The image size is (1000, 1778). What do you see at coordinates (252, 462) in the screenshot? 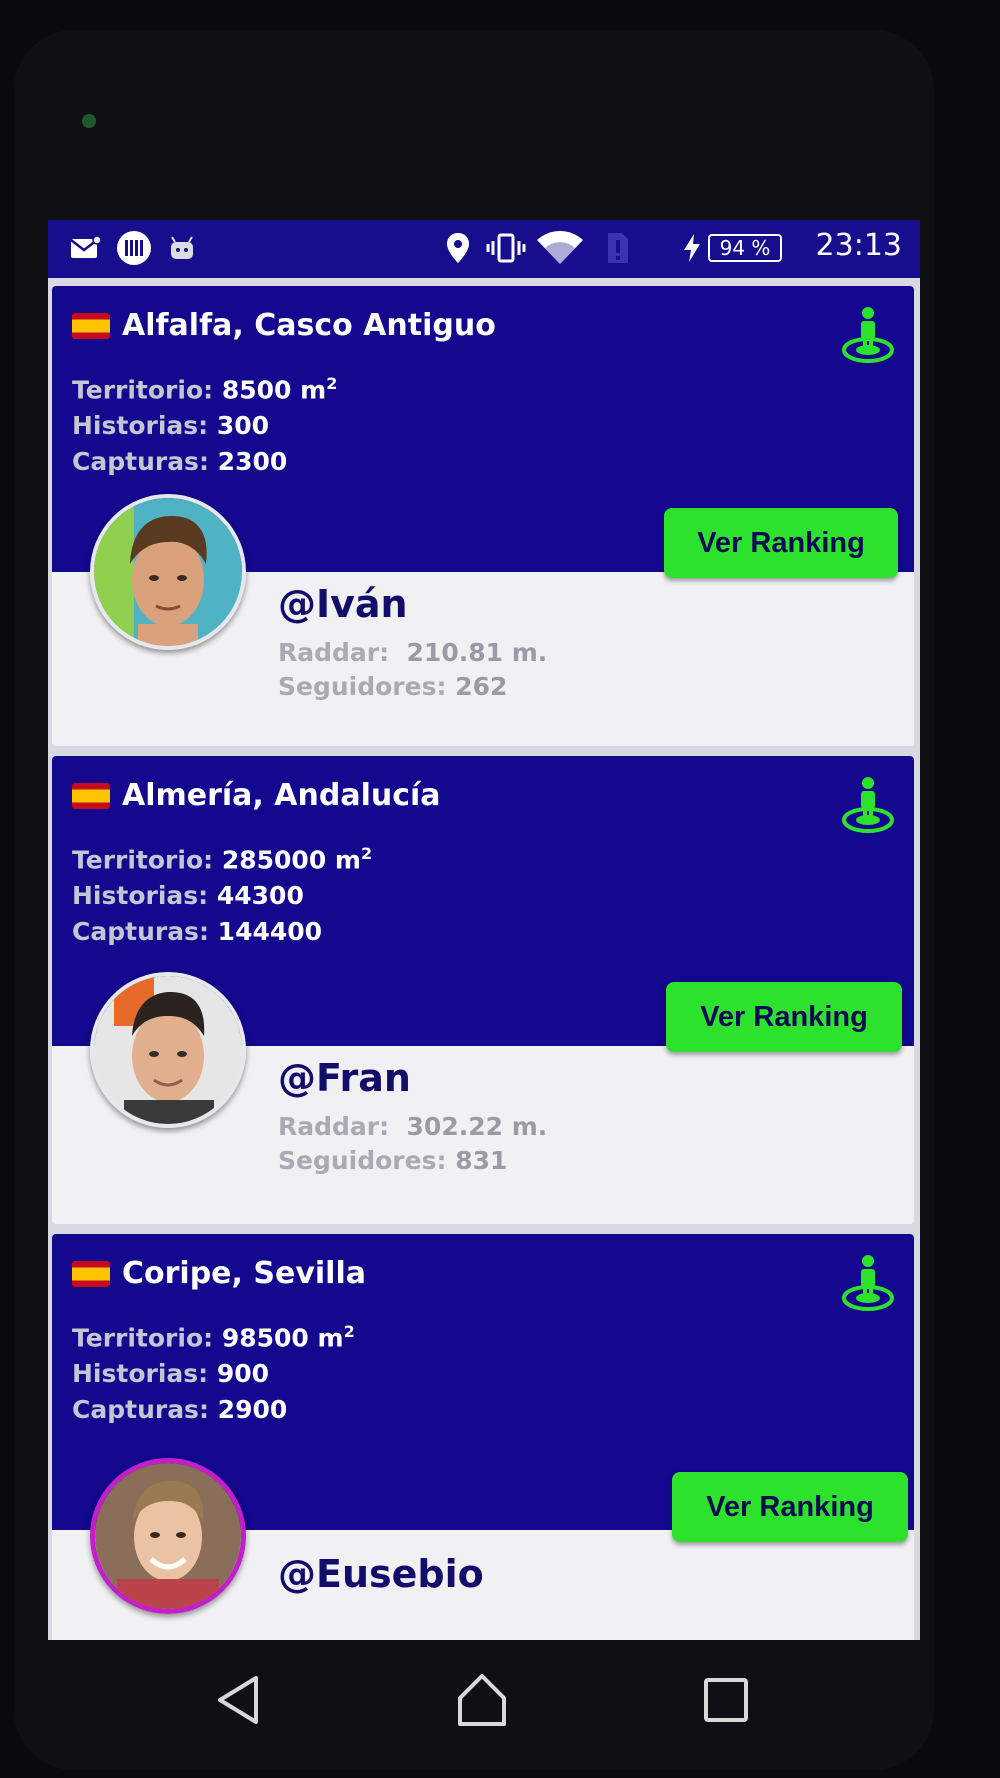
I see `capturas-value: 2300` at bounding box center [252, 462].